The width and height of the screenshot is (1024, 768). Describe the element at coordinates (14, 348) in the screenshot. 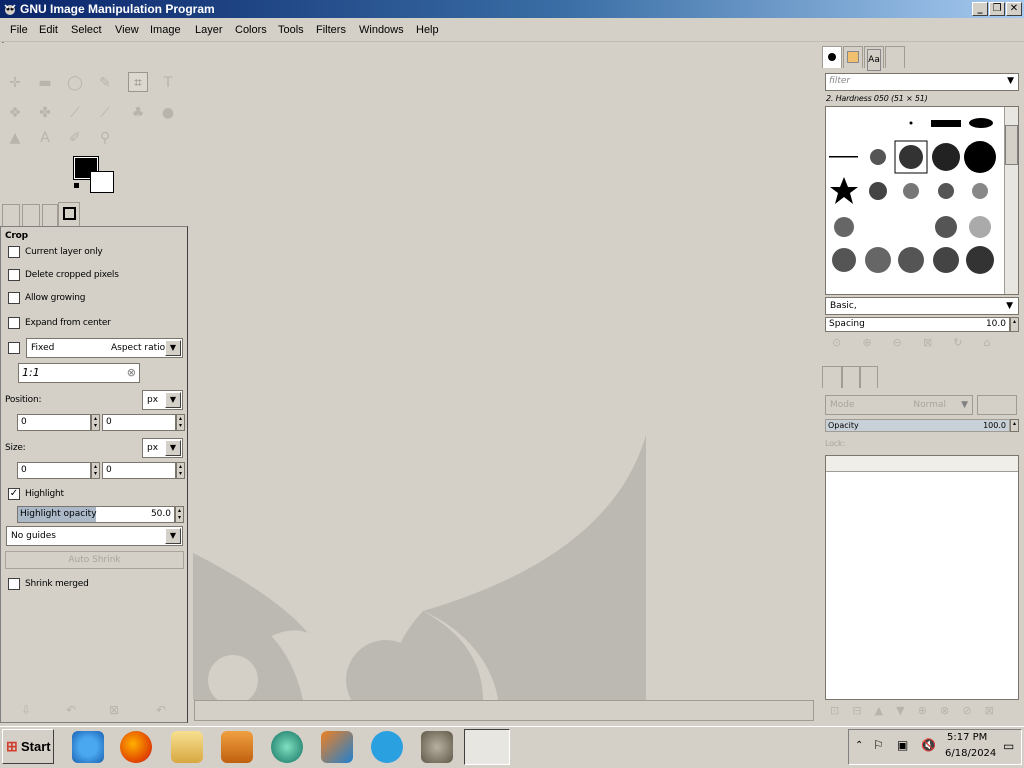

I see `fixed-checkbox` at that location.